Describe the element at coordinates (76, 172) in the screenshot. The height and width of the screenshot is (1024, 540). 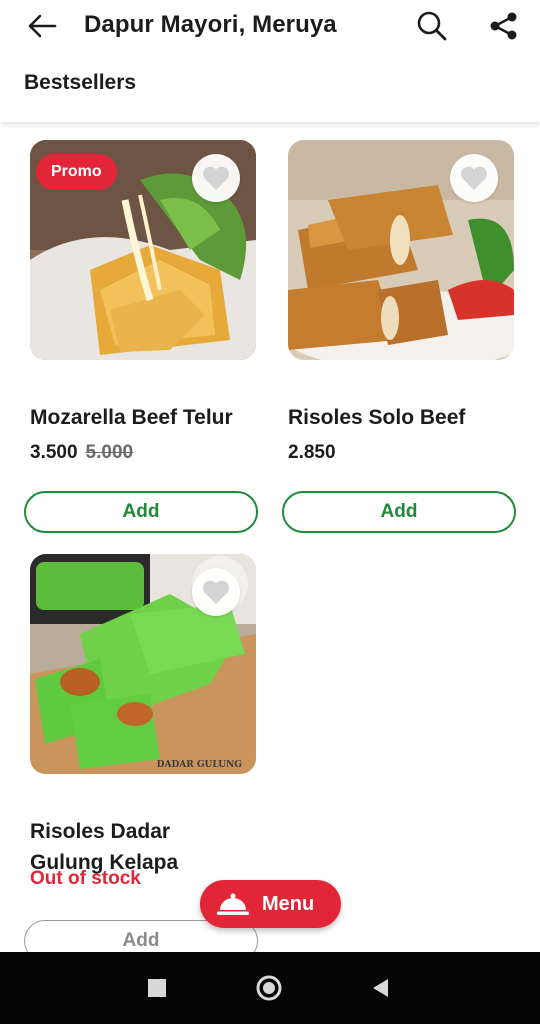
I see `promo-badge: Promo` at that location.